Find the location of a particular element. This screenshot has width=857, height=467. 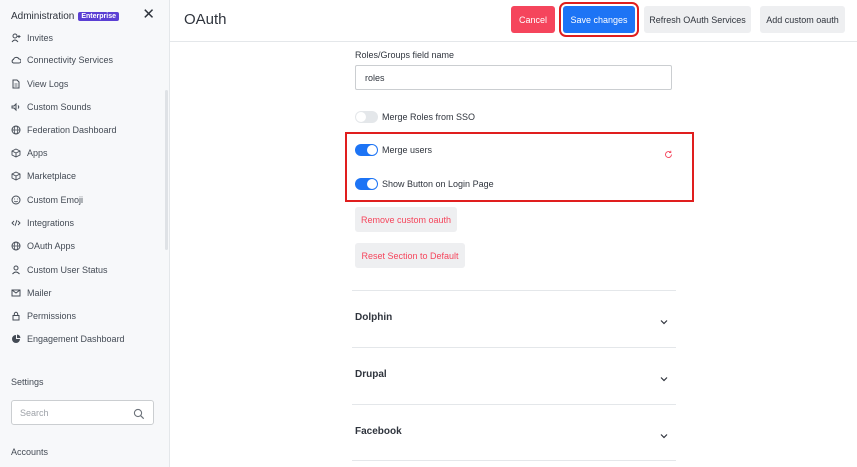

sidebar-item-custom-user-status: Custom User Status is located at coordinates (59, 270).